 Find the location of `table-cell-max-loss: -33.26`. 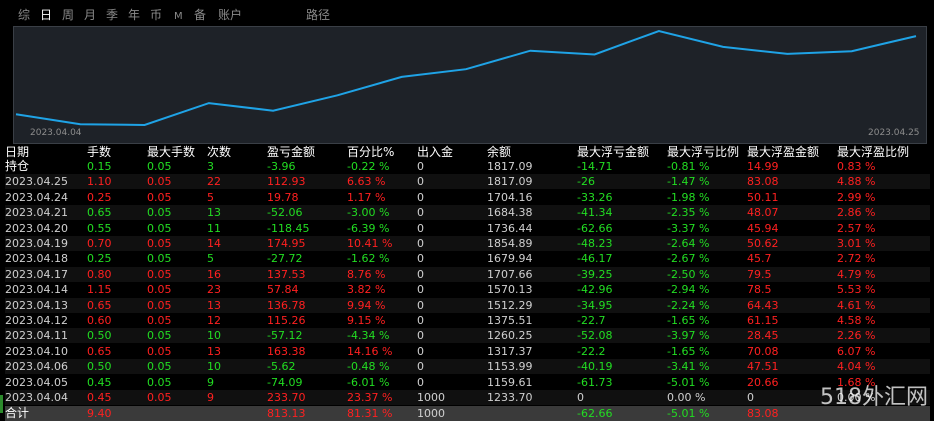

table-cell-max-loss: -33.26 is located at coordinates (594, 197).